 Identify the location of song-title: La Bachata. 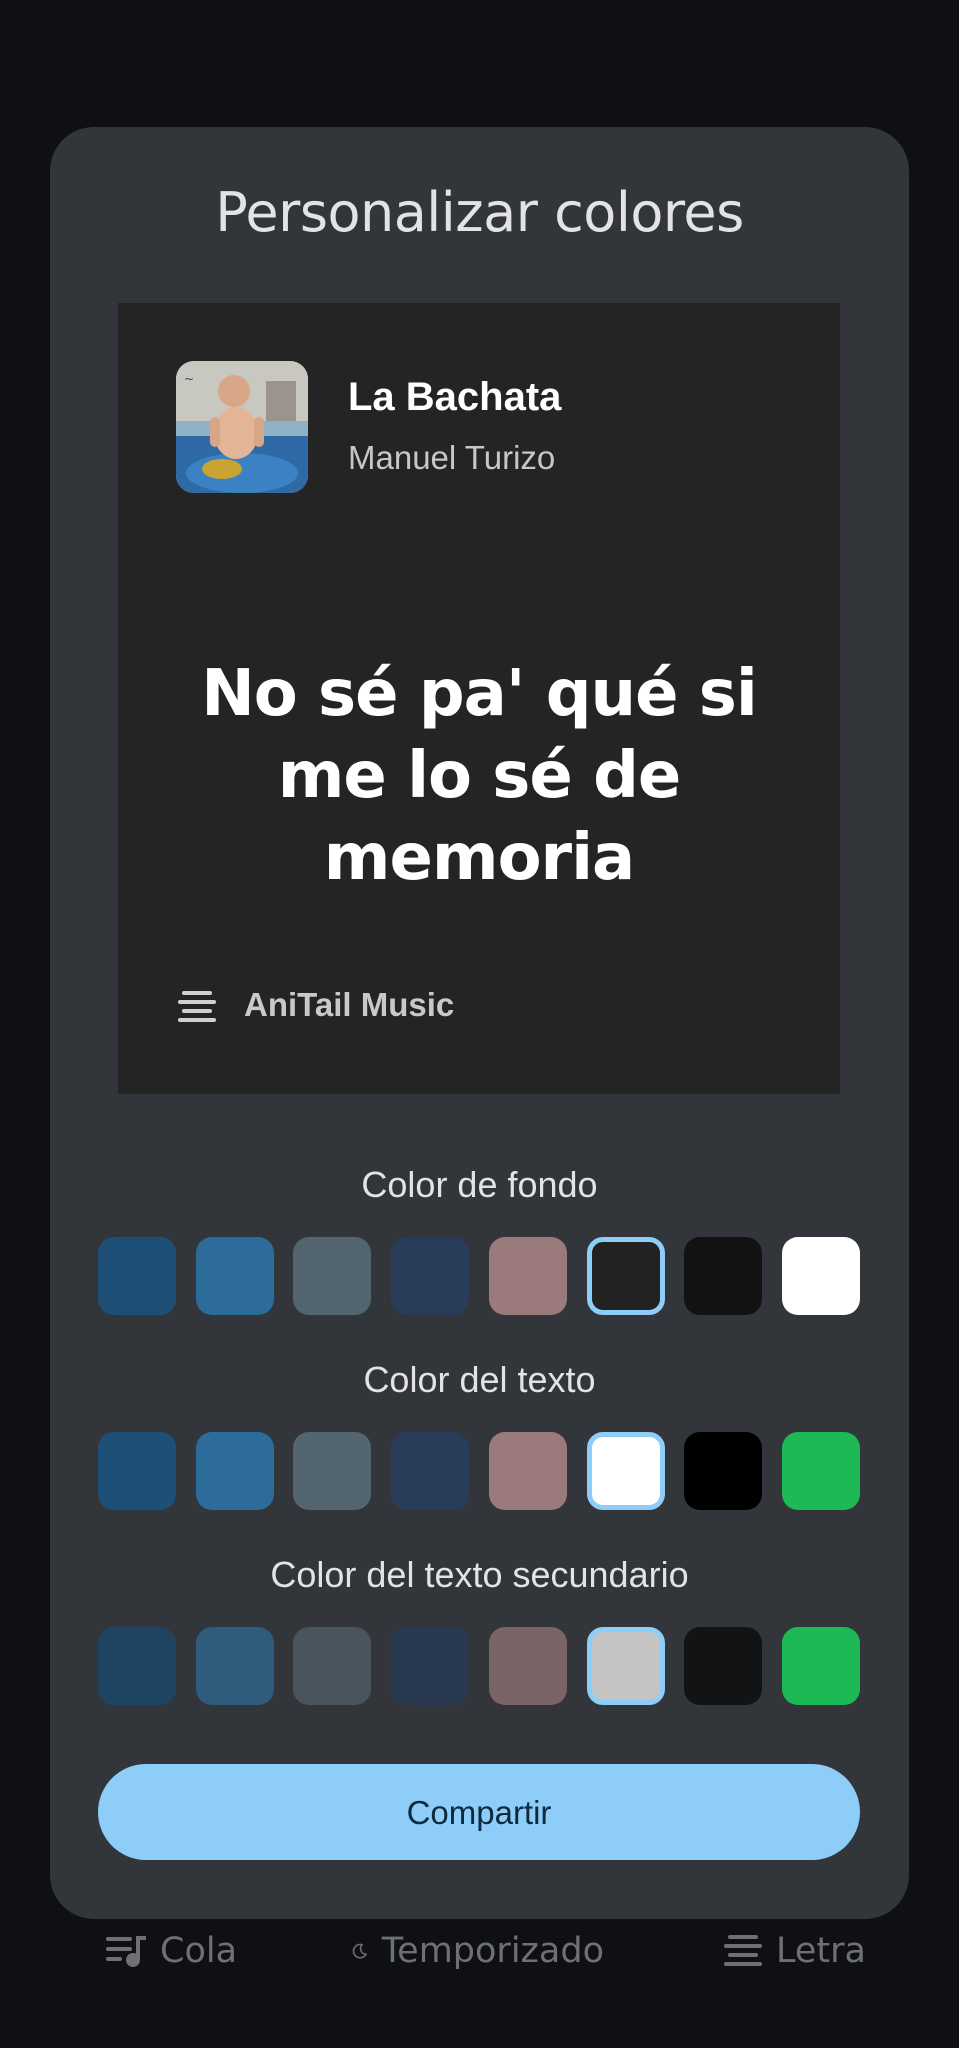
(455, 397).